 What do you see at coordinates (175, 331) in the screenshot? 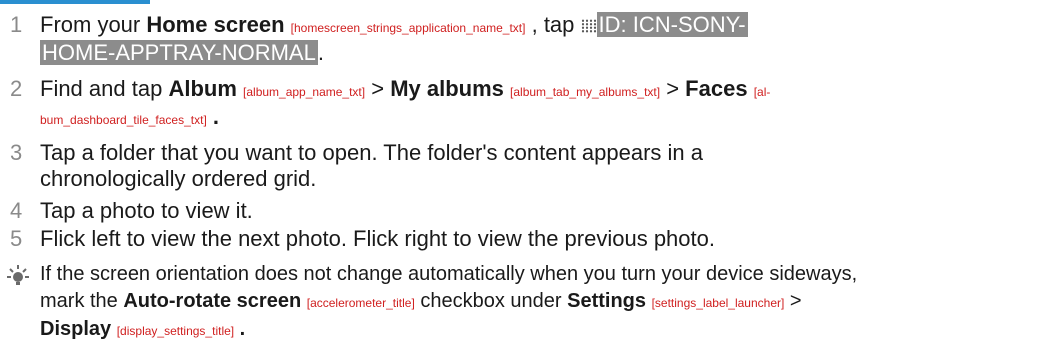
I see `string-ref: [display_settings_title]` at bounding box center [175, 331].